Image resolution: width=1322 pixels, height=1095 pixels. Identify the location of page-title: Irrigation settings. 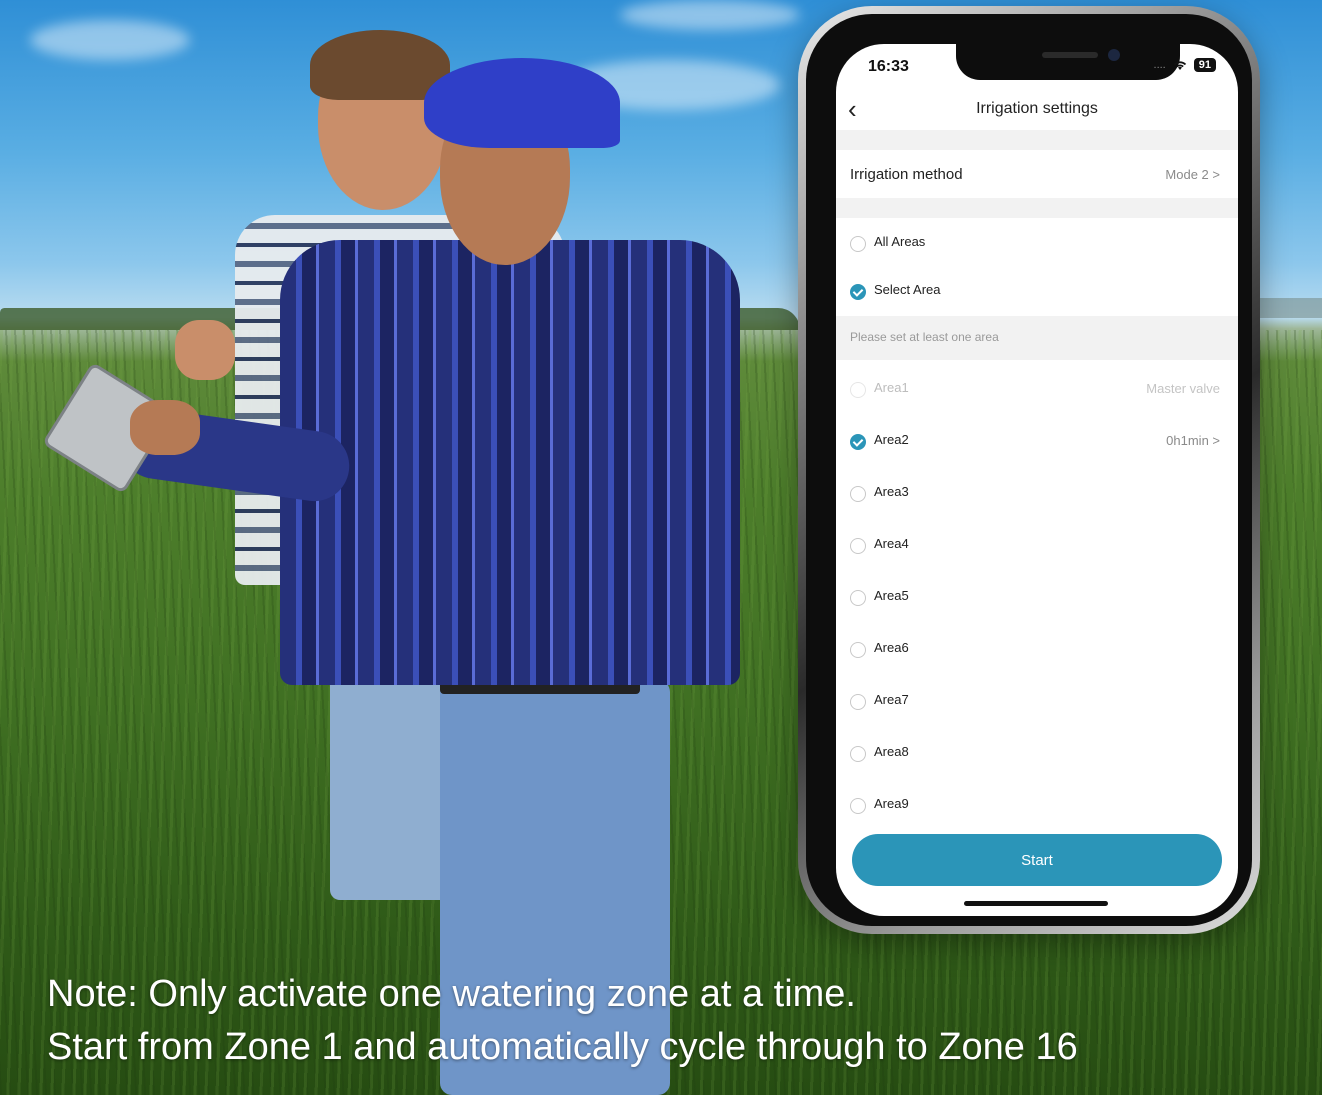
(1037, 108).